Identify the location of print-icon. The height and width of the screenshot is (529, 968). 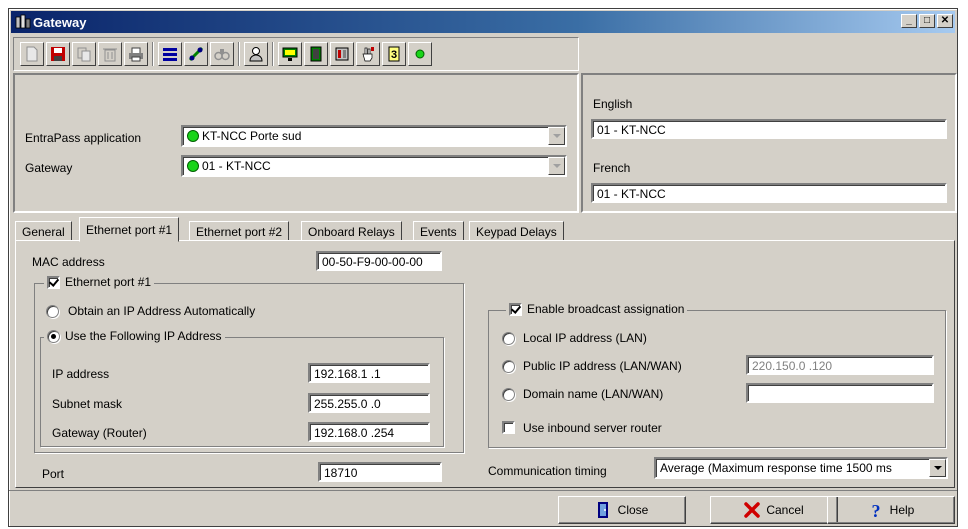
(136, 54).